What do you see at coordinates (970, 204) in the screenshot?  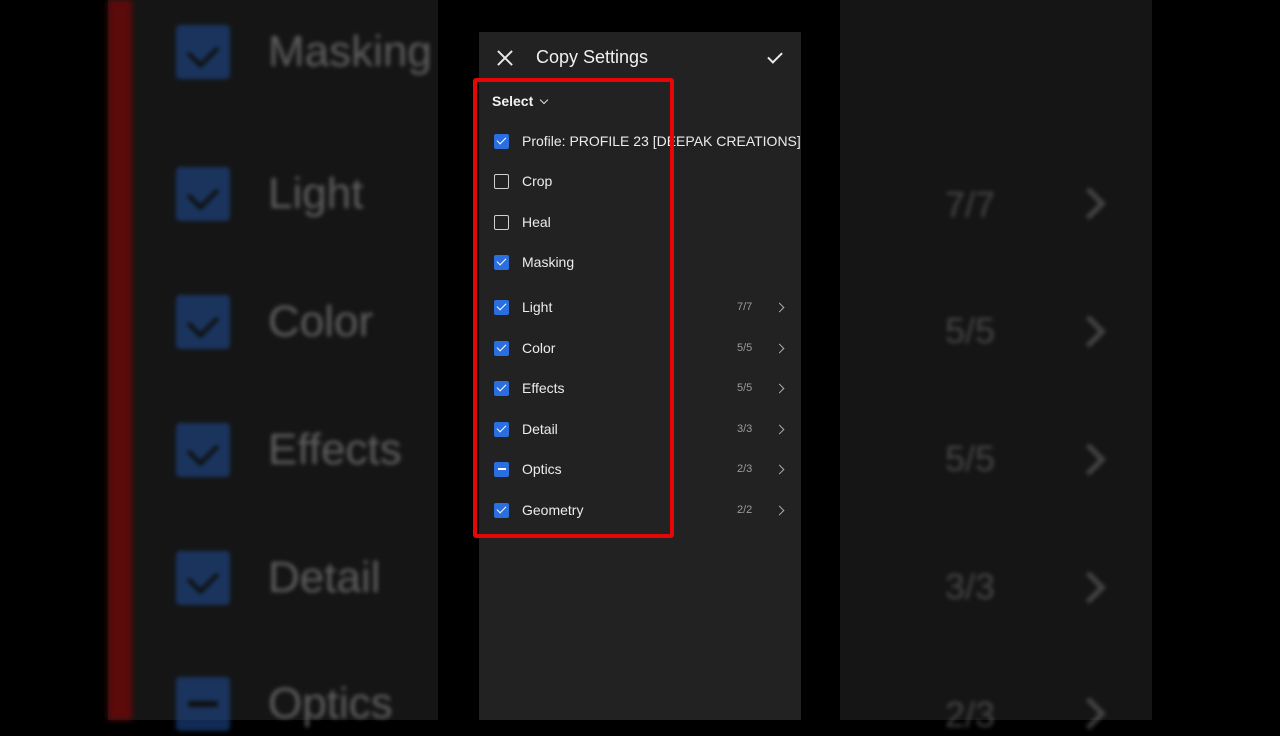 I see `background-row-count: 7/7` at bounding box center [970, 204].